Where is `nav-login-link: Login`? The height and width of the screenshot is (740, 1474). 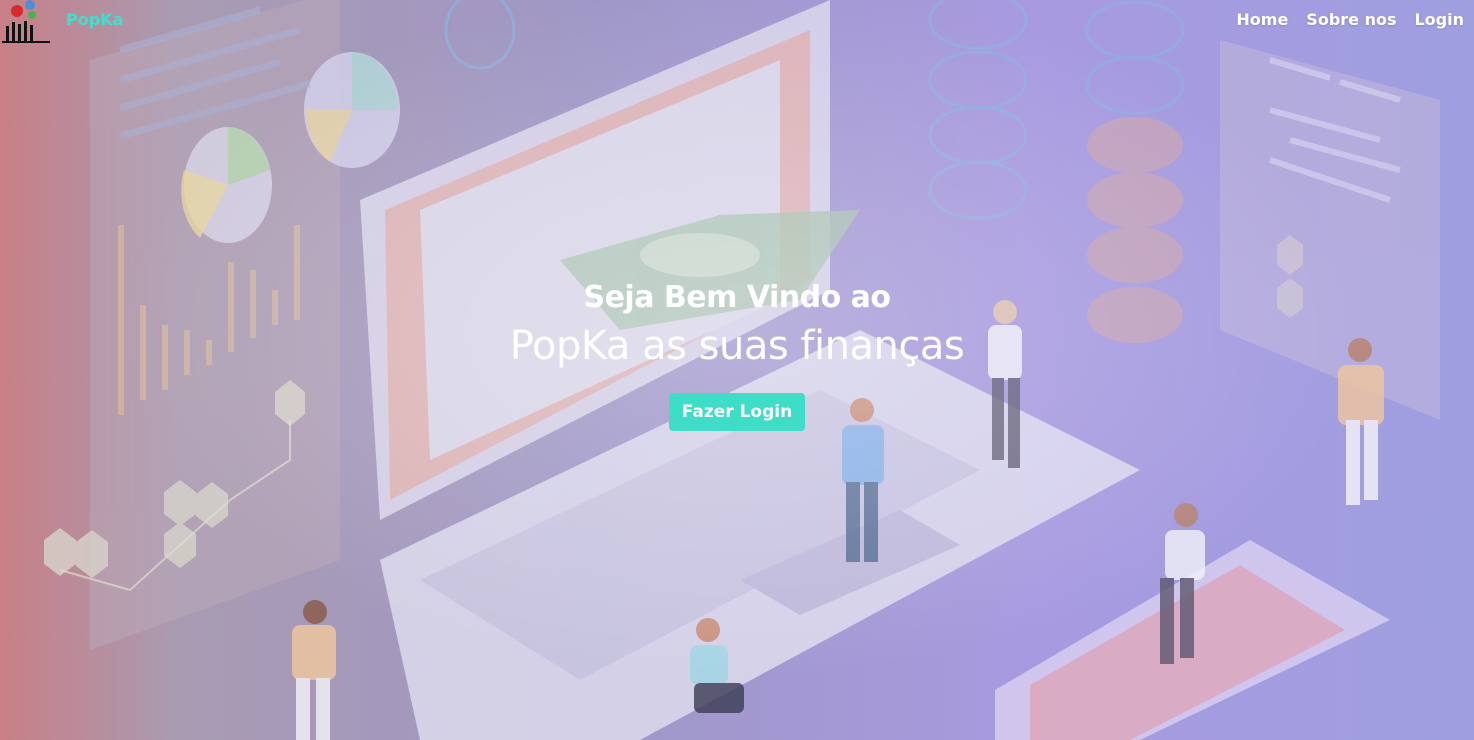 nav-login-link: Login is located at coordinates (1439, 19).